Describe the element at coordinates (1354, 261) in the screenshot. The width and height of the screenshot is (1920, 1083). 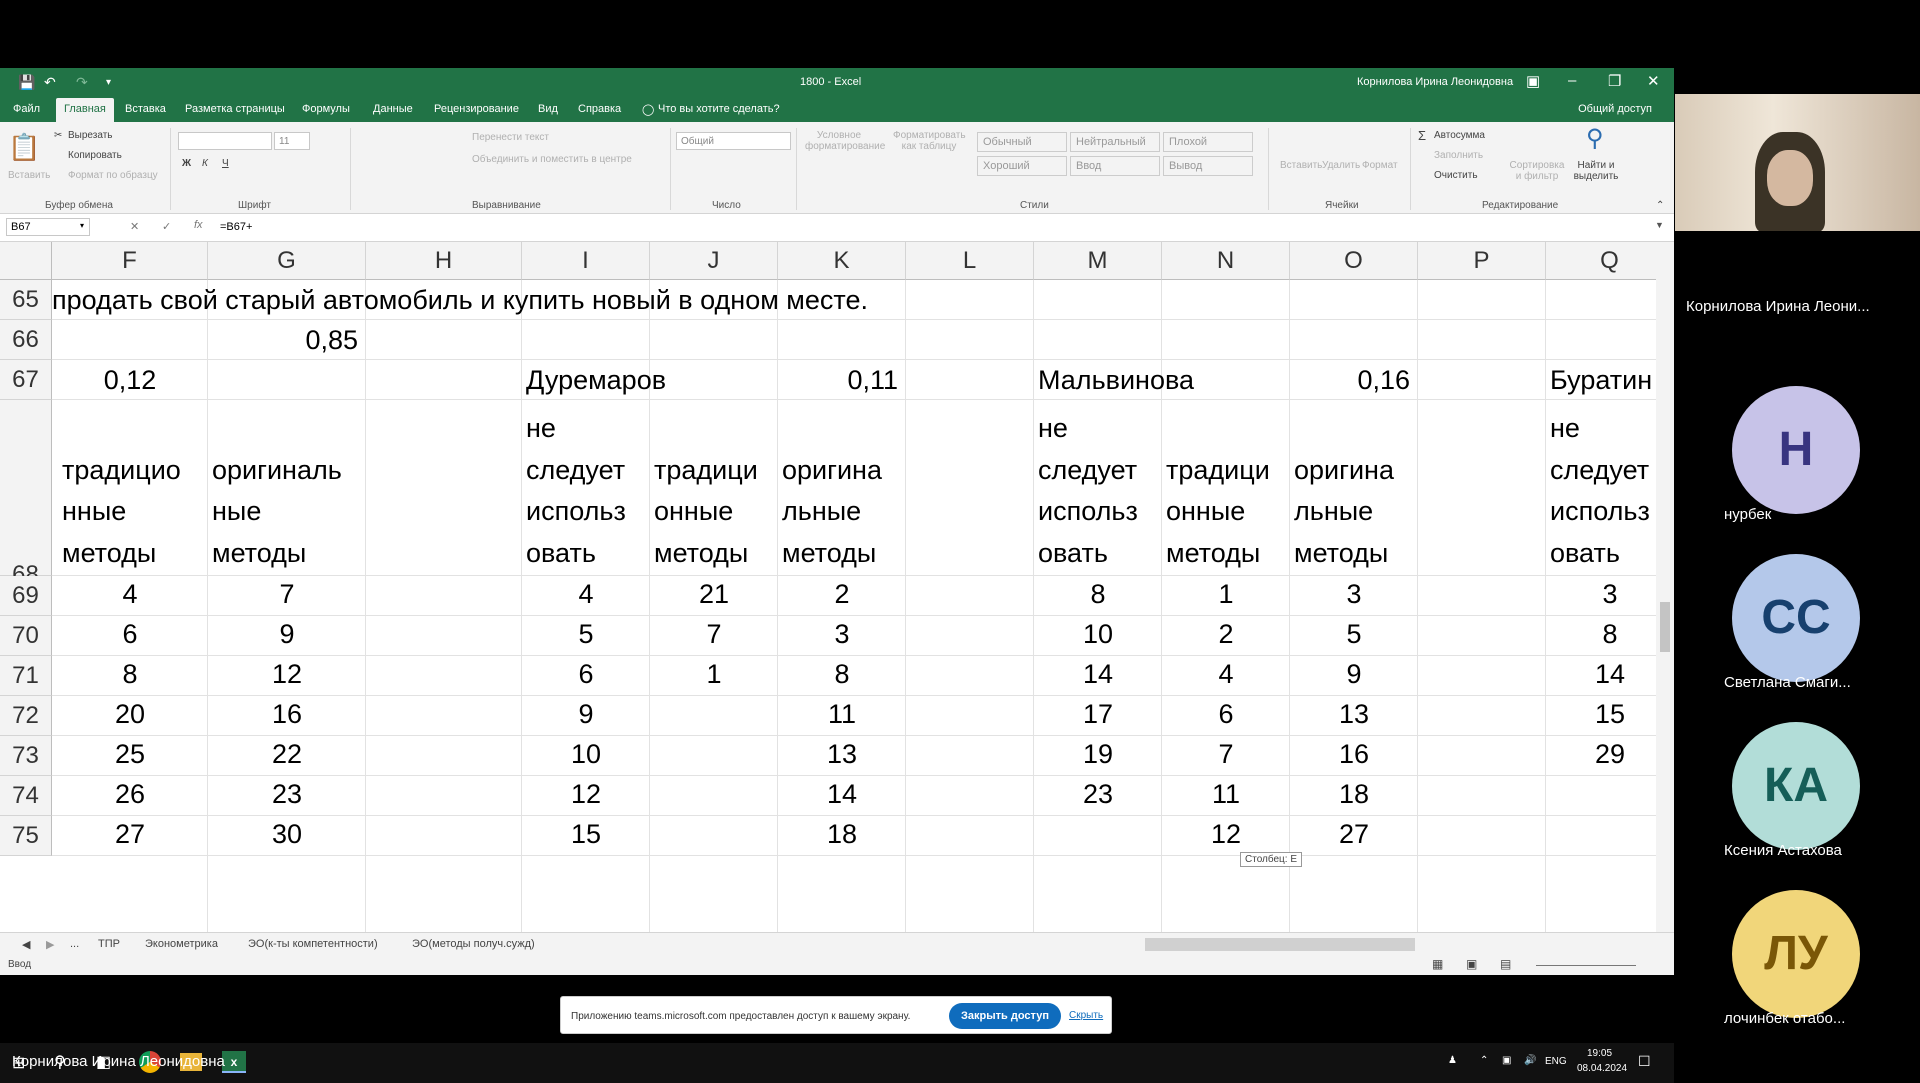
I see `column-header: O` at that location.